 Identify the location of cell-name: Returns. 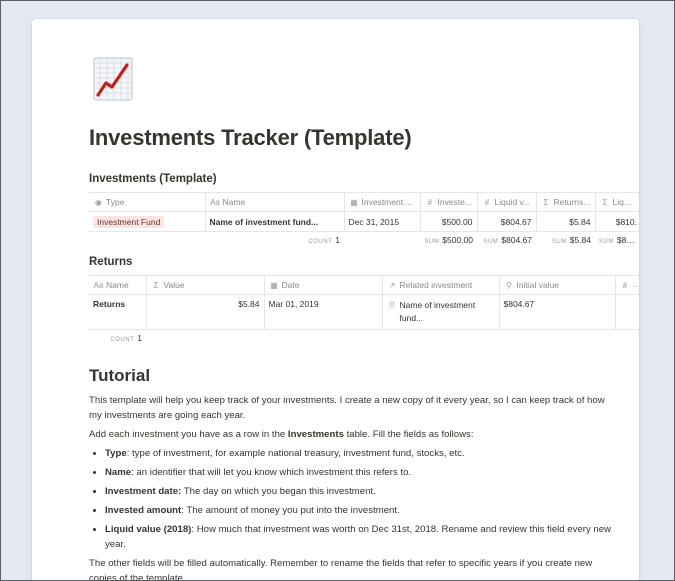
(118, 312).